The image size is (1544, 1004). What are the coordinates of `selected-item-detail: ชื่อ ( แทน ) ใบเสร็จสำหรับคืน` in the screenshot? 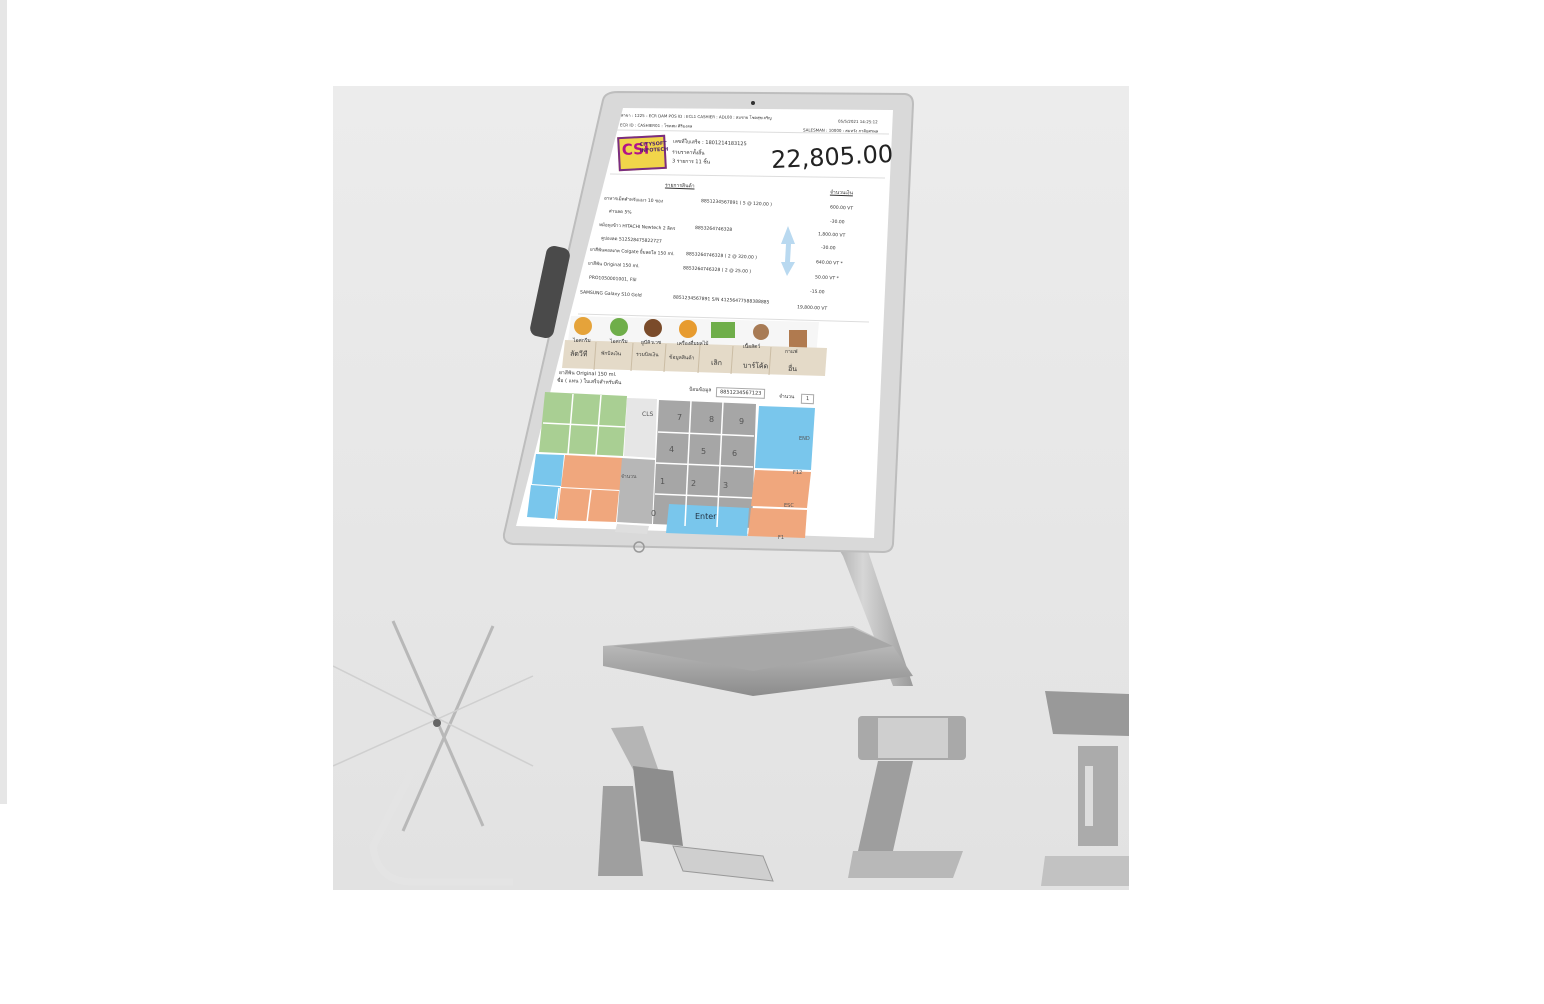 It's located at (589, 382).